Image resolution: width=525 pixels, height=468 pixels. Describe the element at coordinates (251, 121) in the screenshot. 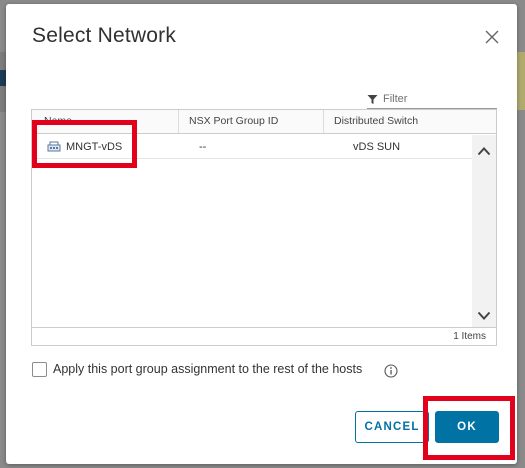

I see `column-header-nsx-port-group-id: NSX Port Group ID` at that location.